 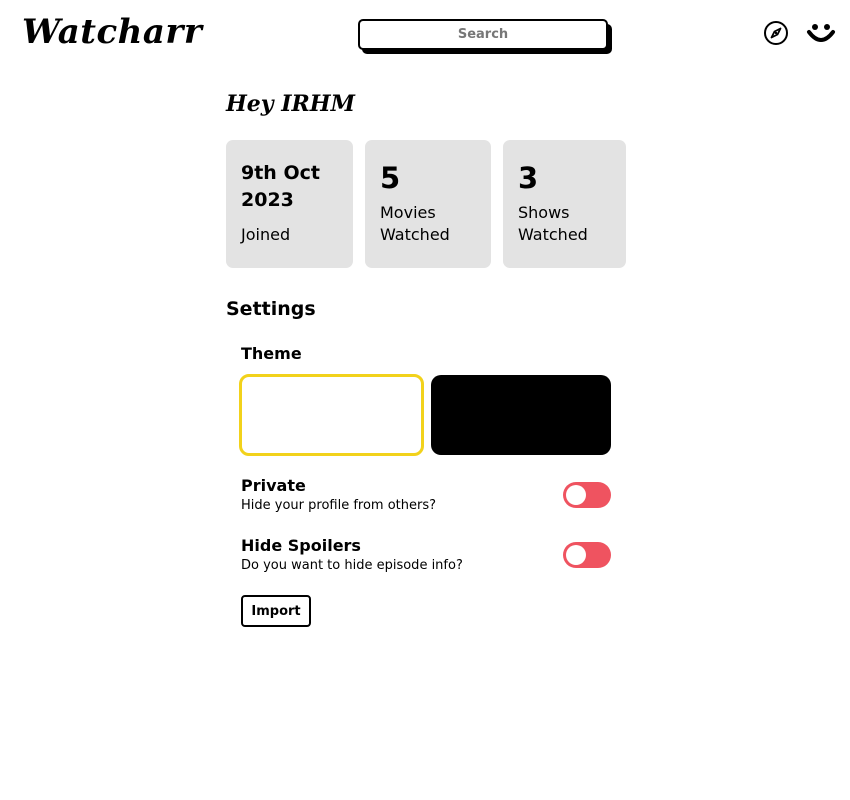 I want to click on hide-spoilers-description: Do you want to hide episode info?, so click(x=352, y=565).